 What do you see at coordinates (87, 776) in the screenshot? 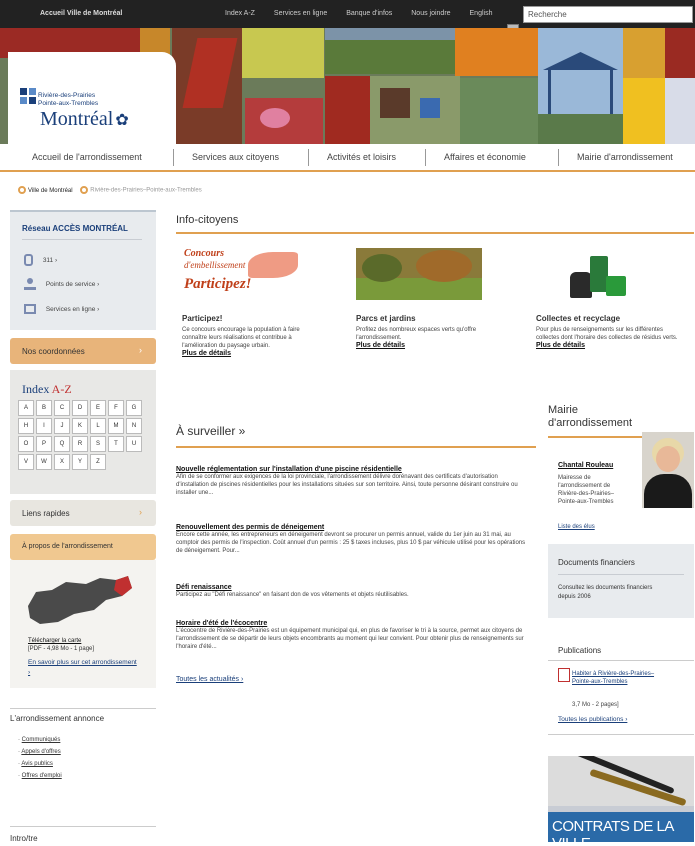
I see `annonce-offres: · Offres d'emploi` at bounding box center [87, 776].